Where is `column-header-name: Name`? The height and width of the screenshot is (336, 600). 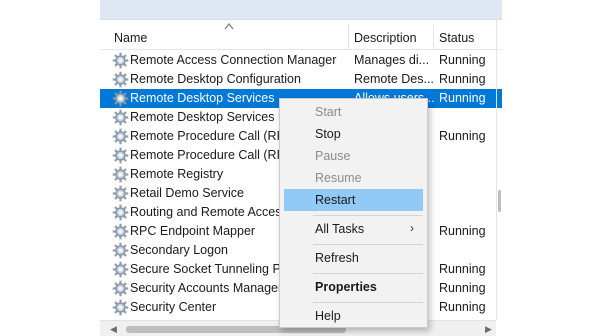 column-header-name: Name is located at coordinates (130, 38).